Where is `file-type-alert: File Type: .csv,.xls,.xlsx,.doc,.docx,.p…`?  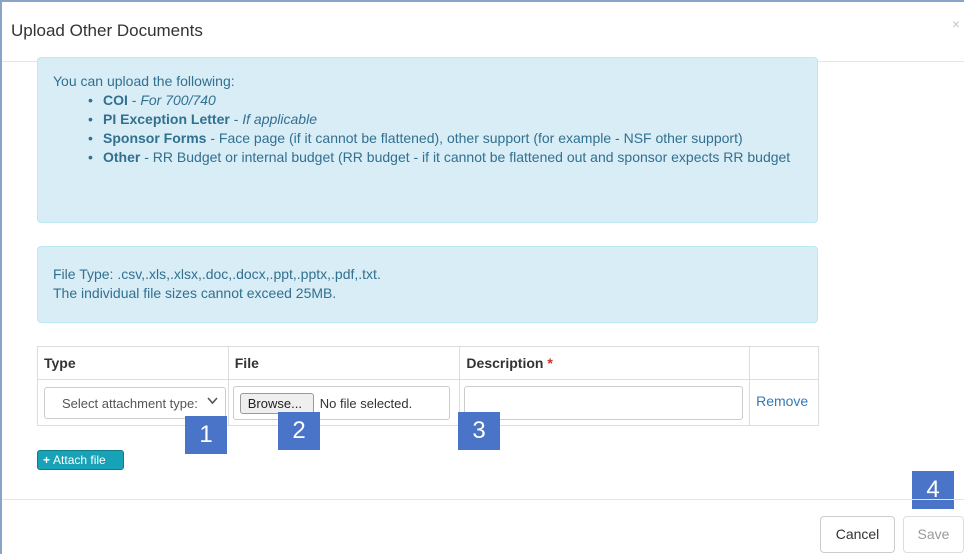 file-type-alert: File Type: .csv,.xls,.xlsx,.doc,.docx,.p… is located at coordinates (427, 284).